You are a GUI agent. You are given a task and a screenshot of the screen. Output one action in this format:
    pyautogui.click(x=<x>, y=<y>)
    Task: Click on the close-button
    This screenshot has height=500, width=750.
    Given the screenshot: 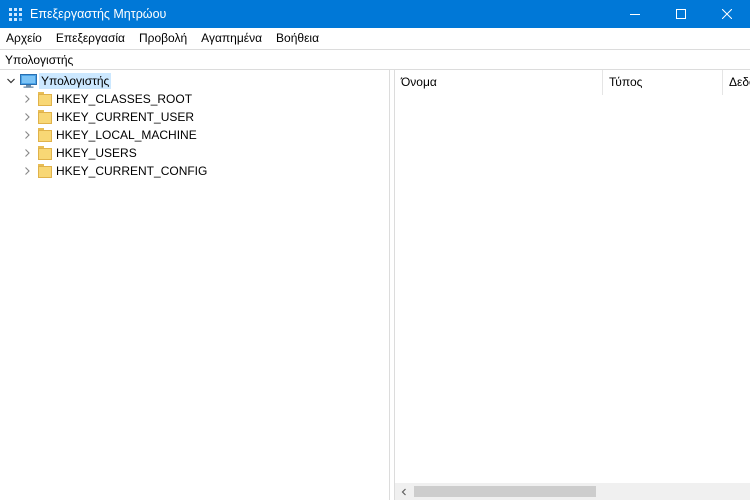 What is the action you would take?
    pyautogui.click(x=727, y=14)
    